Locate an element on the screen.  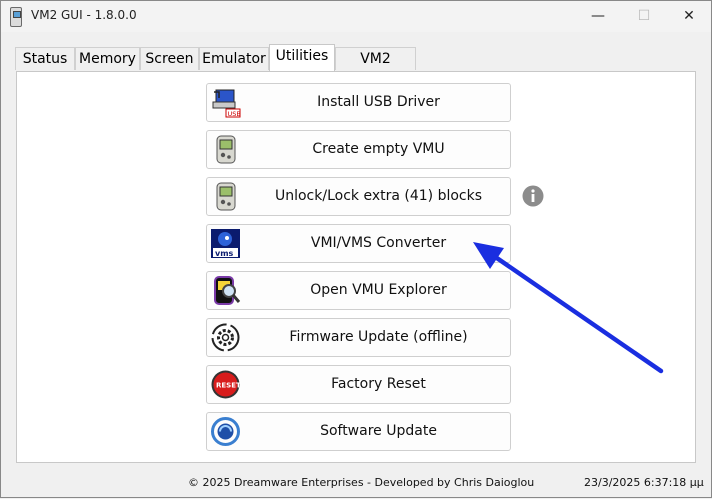
annotation-arrow is located at coordinates (568, 308).